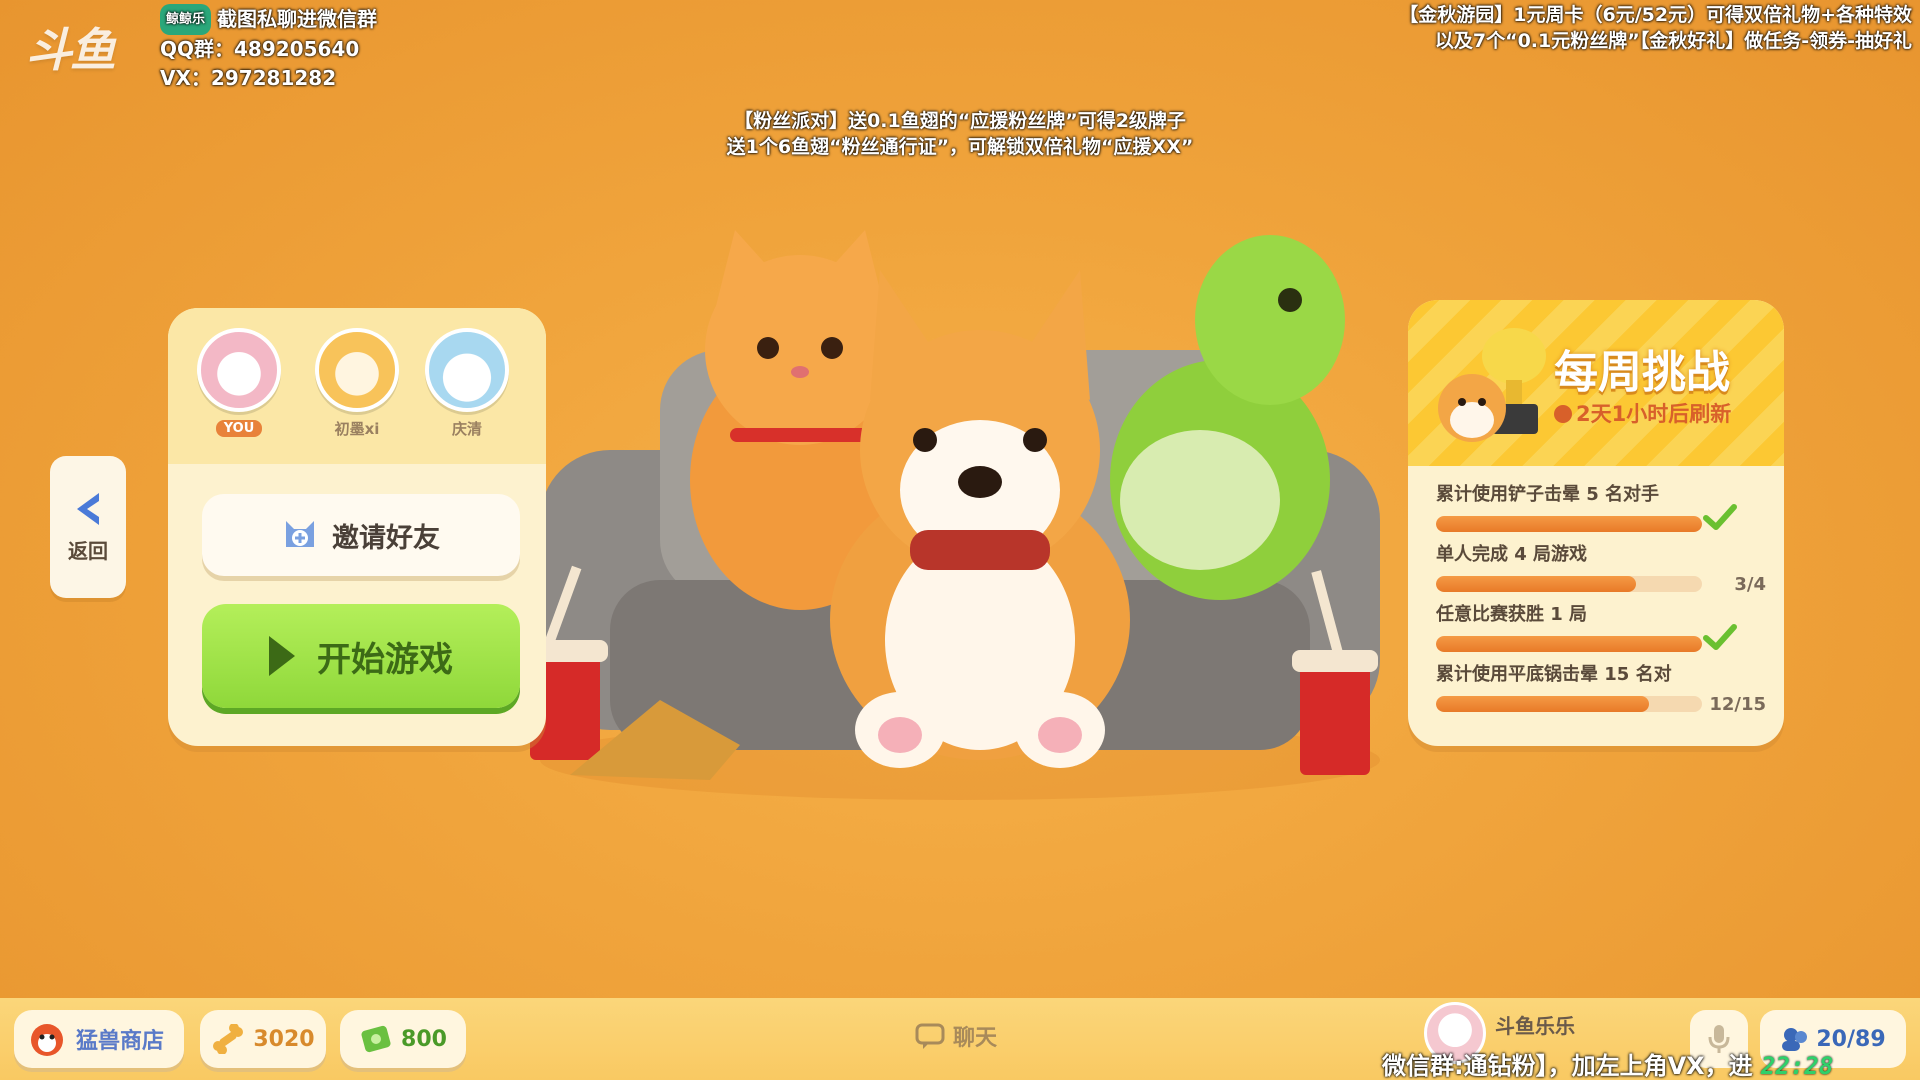 This screenshot has height=1080, width=1920. I want to click on refresh-timer: 2天1小时后刷新, so click(1642, 413).